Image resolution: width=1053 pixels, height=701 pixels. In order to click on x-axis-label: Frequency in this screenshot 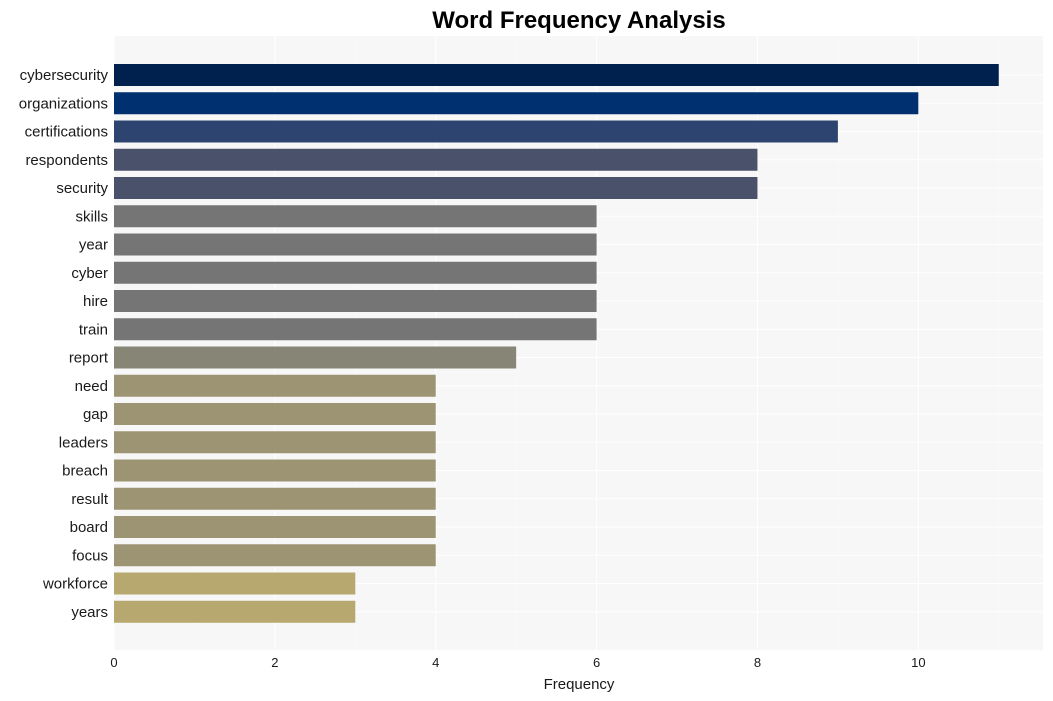, I will do `click(579, 684)`.